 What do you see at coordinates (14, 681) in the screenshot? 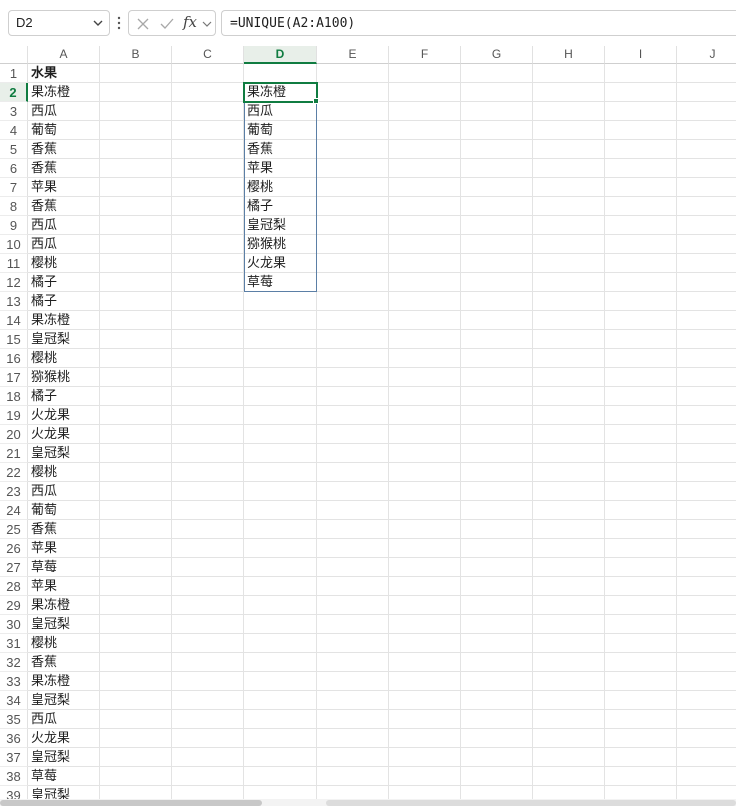
I see `row-header-33: 33` at bounding box center [14, 681].